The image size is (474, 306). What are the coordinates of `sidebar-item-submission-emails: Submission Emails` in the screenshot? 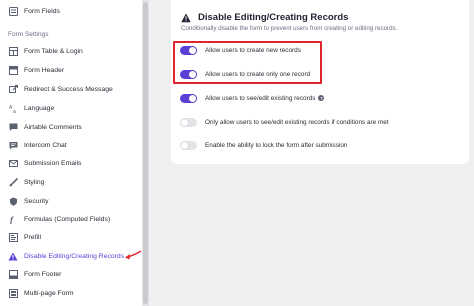 It's located at (44, 163).